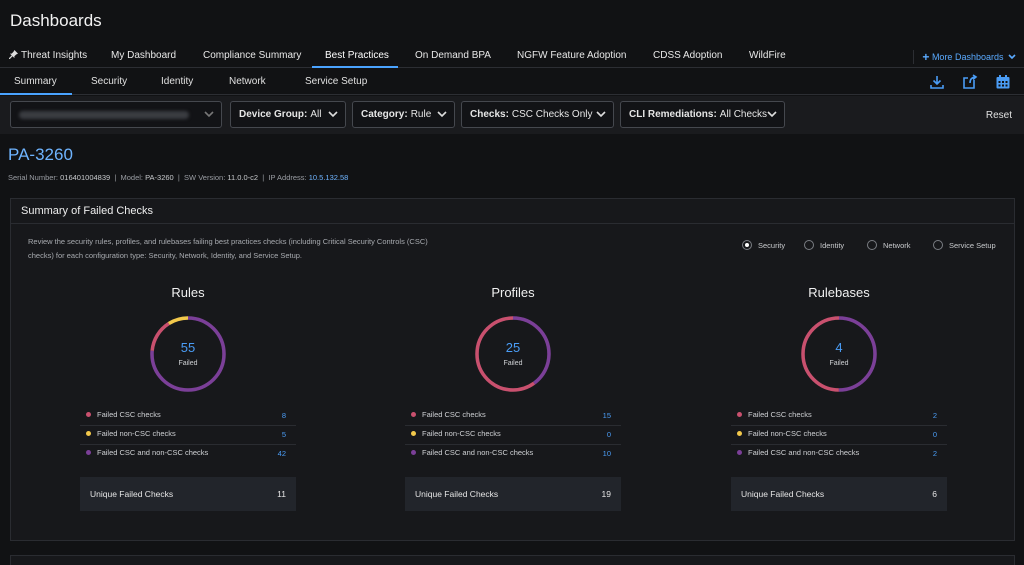 The width and height of the screenshot is (1024, 565). What do you see at coordinates (355, 67) in the screenshot?
I see `active-tab-indicator` at bounding box center [355, 67].